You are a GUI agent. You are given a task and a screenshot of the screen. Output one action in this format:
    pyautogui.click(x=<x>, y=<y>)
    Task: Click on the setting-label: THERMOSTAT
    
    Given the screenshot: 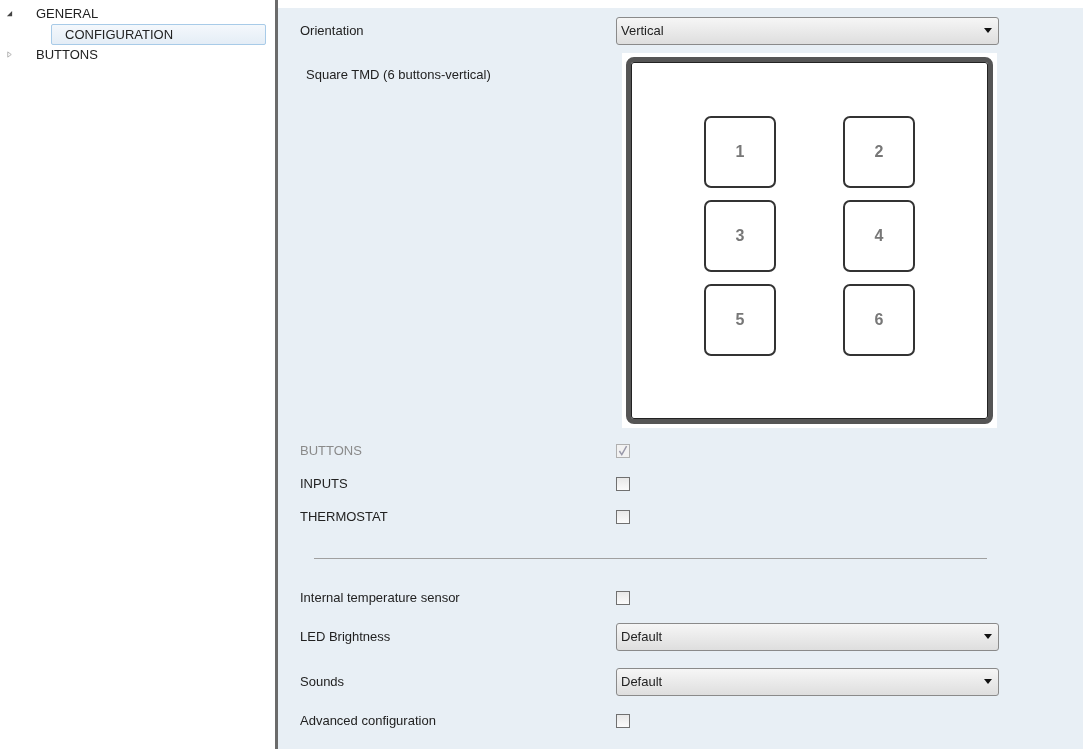 What is the action you would take?
    pyautogui.click(x=344, y=516)
    